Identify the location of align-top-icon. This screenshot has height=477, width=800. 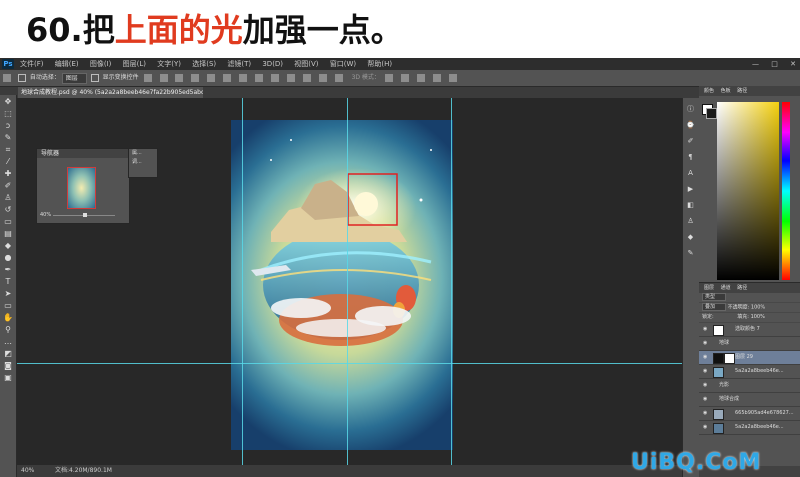
(147, 78).